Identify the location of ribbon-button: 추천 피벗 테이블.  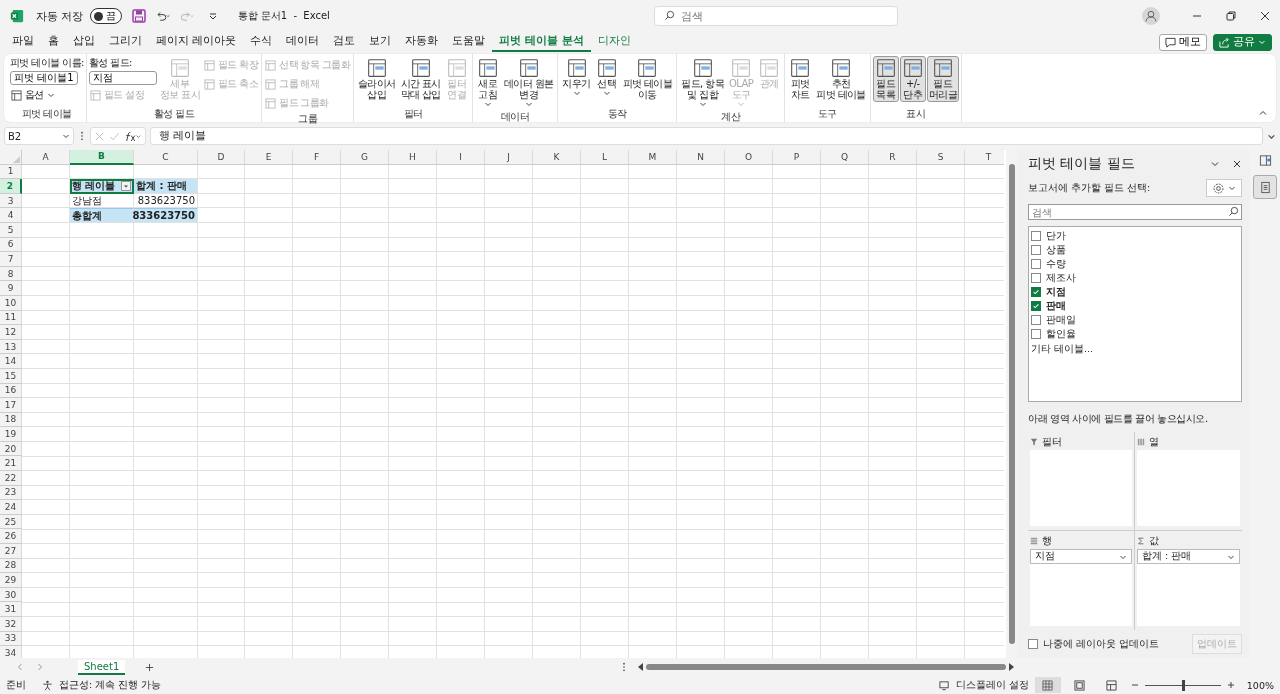
(841, 79).